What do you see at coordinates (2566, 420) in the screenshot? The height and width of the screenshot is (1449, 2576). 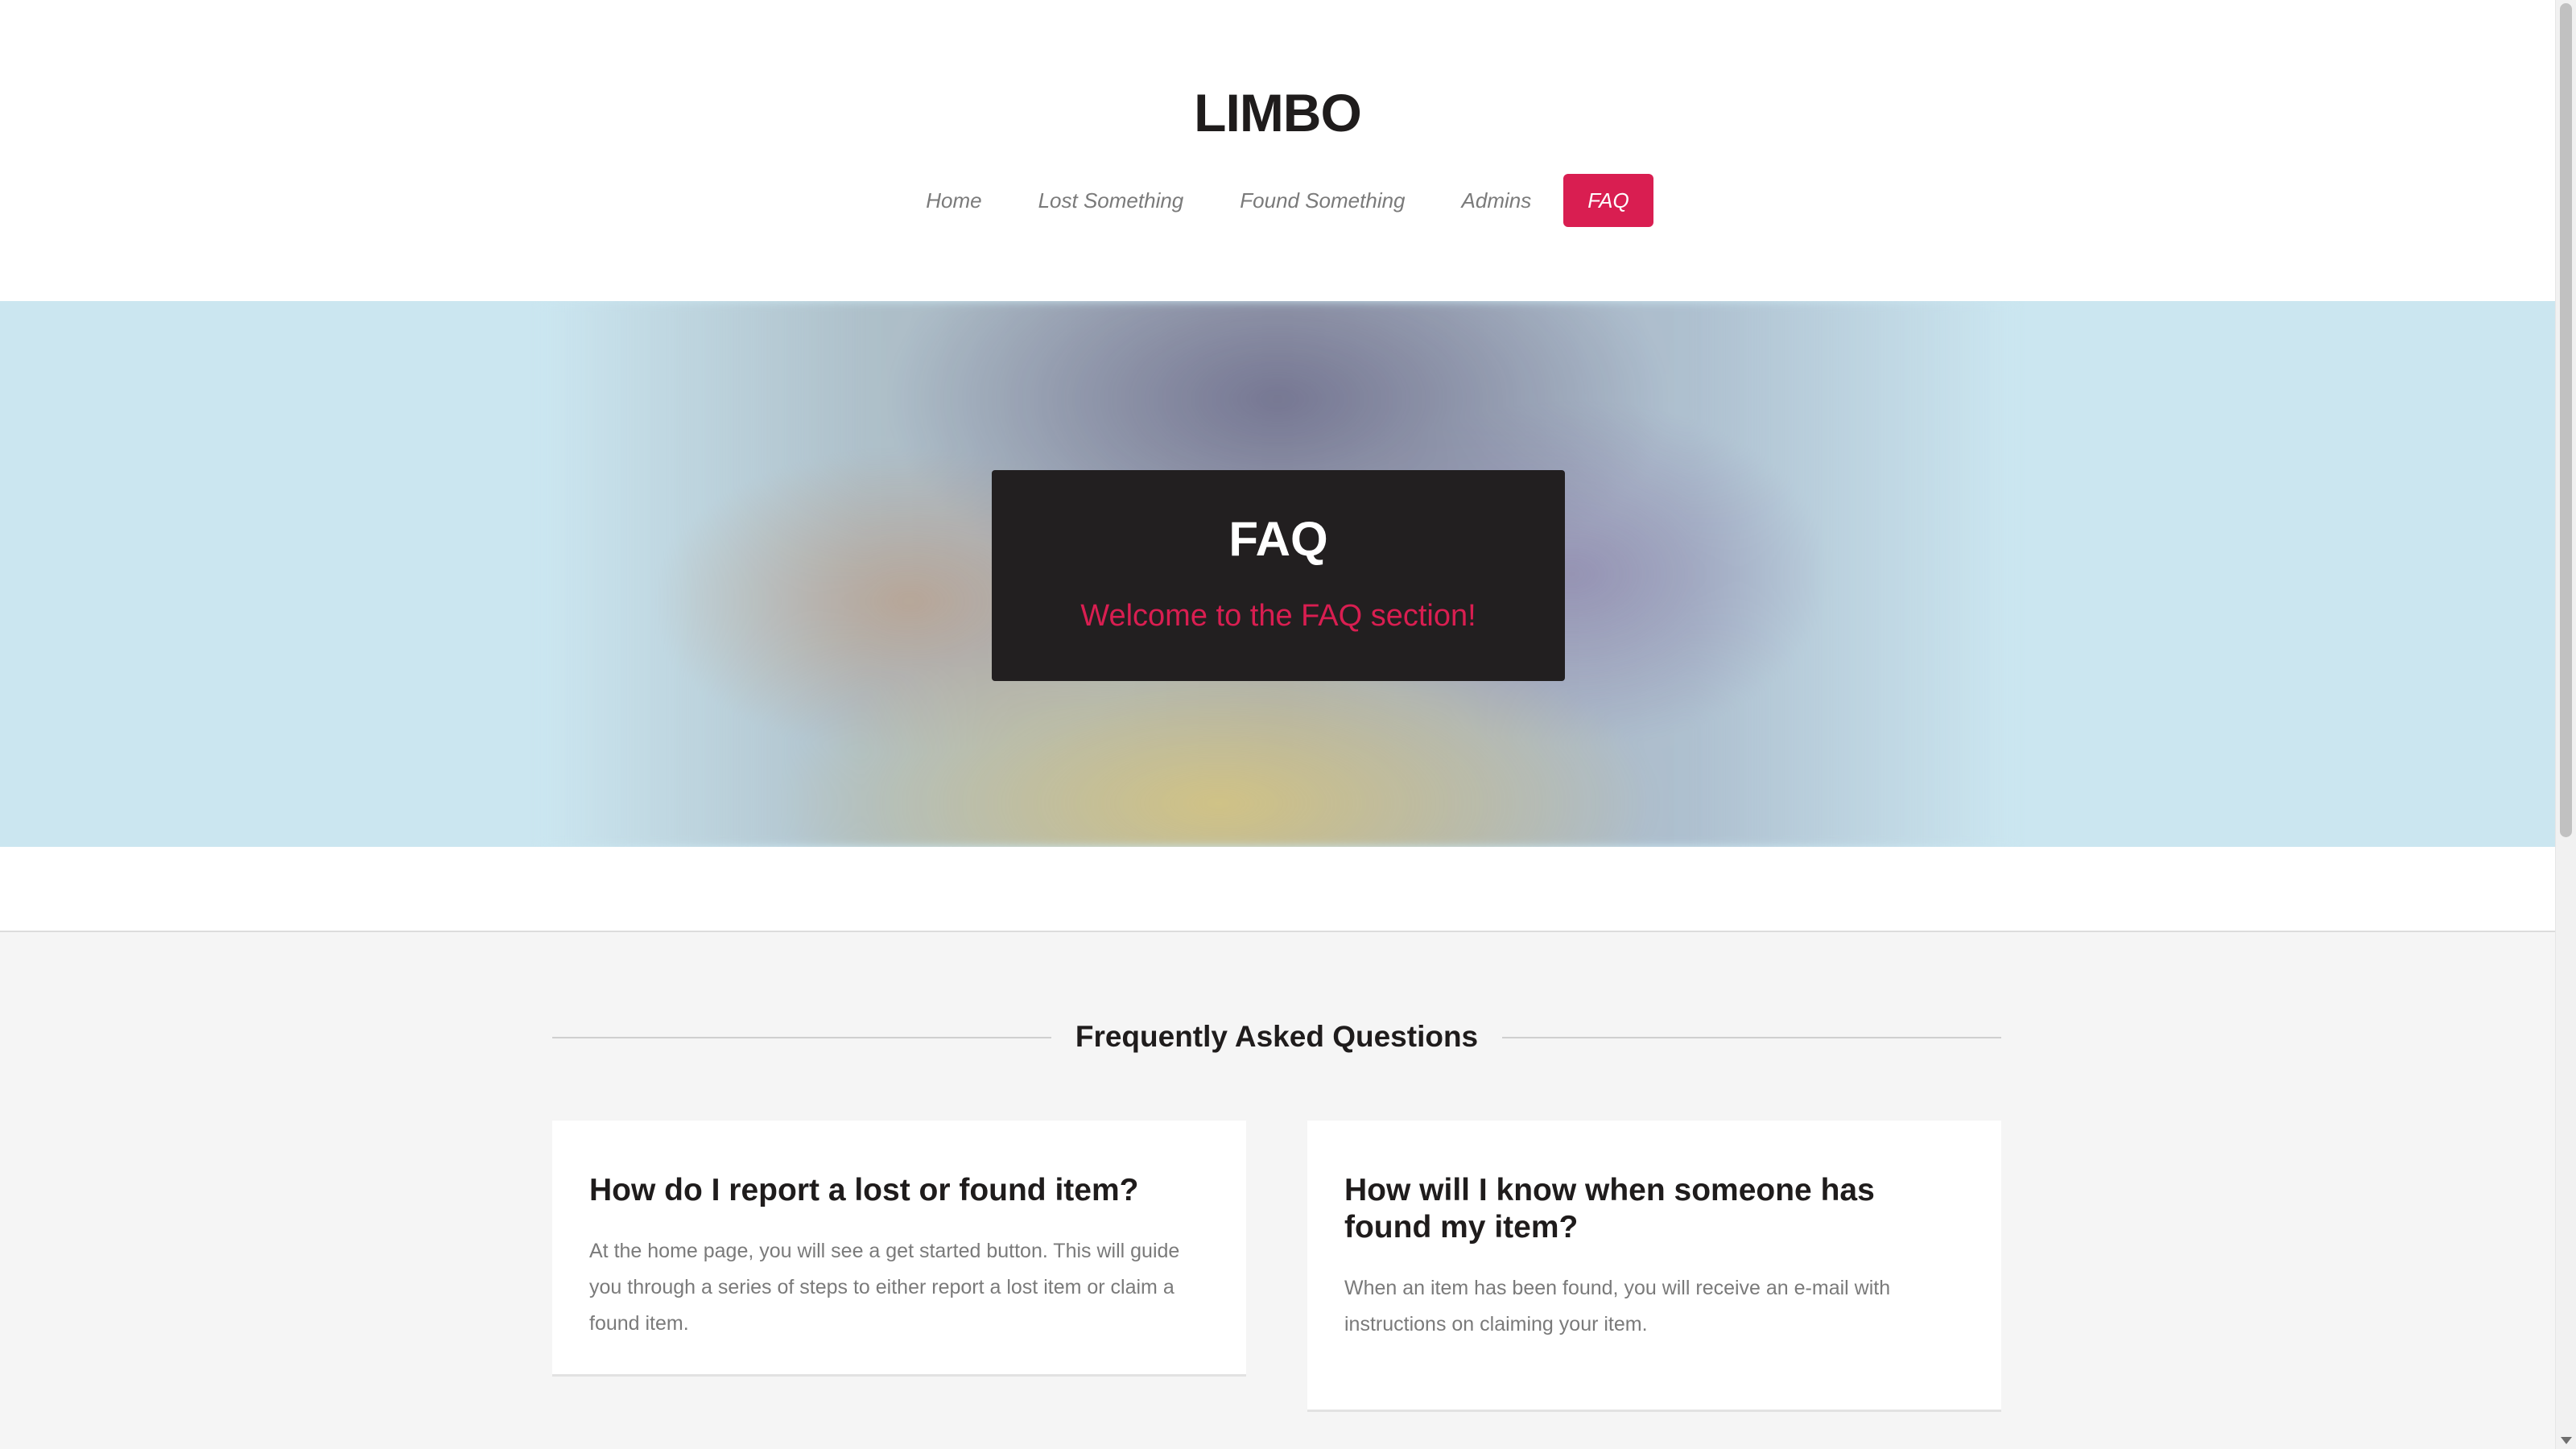 I see `scrollbar-thumb` at bounding box center [2566, 420].